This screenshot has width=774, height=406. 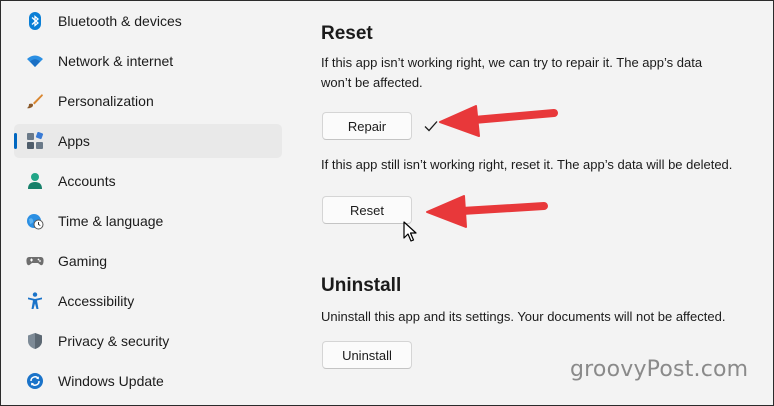 What do you see at coordinates (367, 126) in the screenshot?
I see `repair-button: Repair` at bounding box center [367, 126].